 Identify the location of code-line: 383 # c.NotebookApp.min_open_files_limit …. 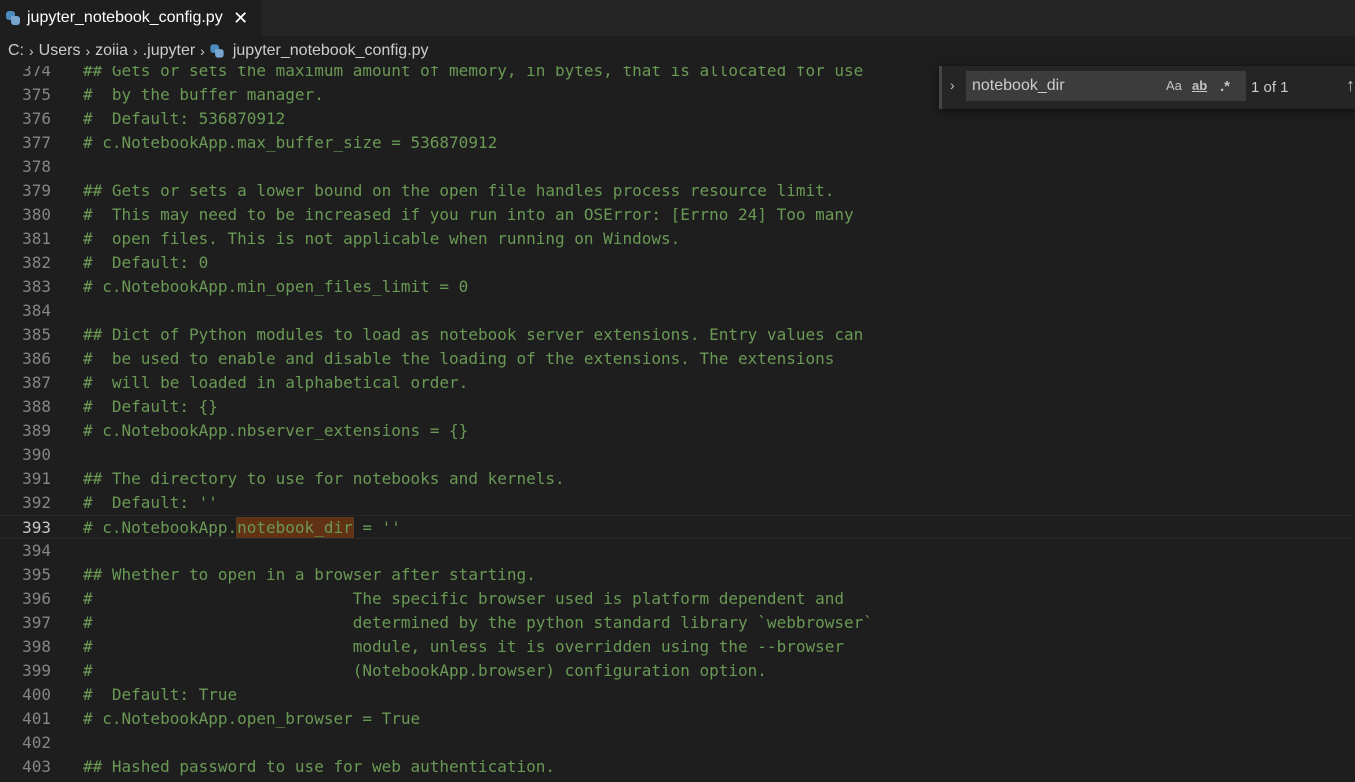
(677, 287).